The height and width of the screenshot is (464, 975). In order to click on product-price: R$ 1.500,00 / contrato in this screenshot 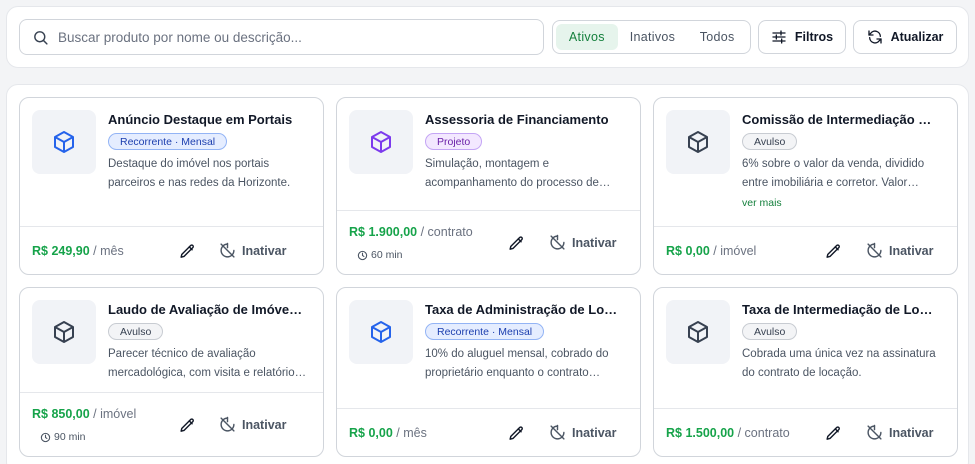, I will do `click(728, 433)`.